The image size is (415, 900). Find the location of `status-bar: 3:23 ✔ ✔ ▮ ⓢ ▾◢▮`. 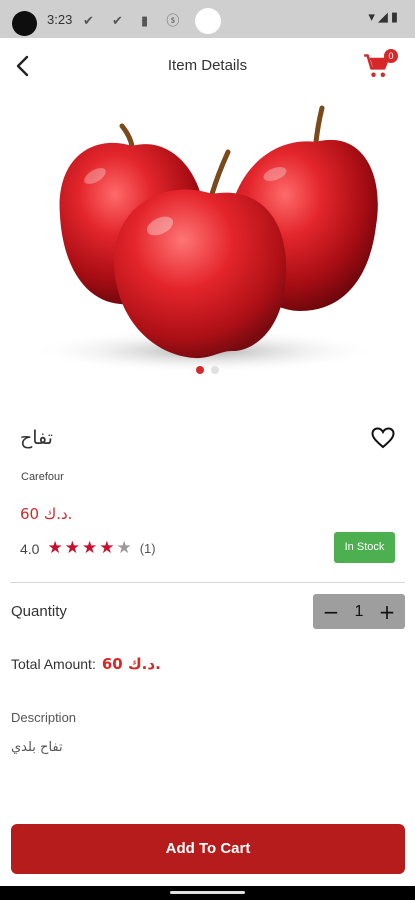

status-bar: 3:23 ✔ ✔ ▮ ⓢ ▾◢▮ is located at coordinates (207, 19).